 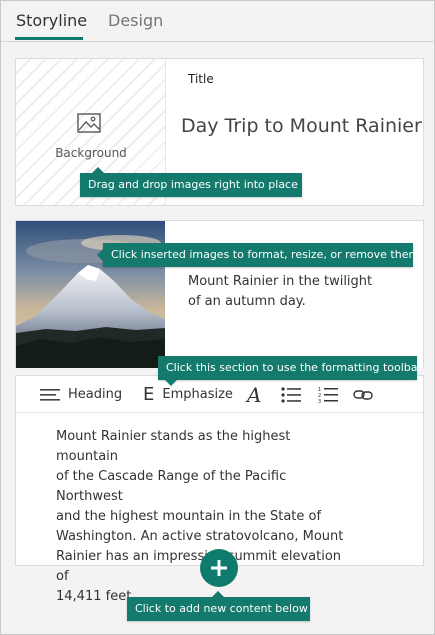 I want to click on title-field-label: Title, so click(x=201, y=79).